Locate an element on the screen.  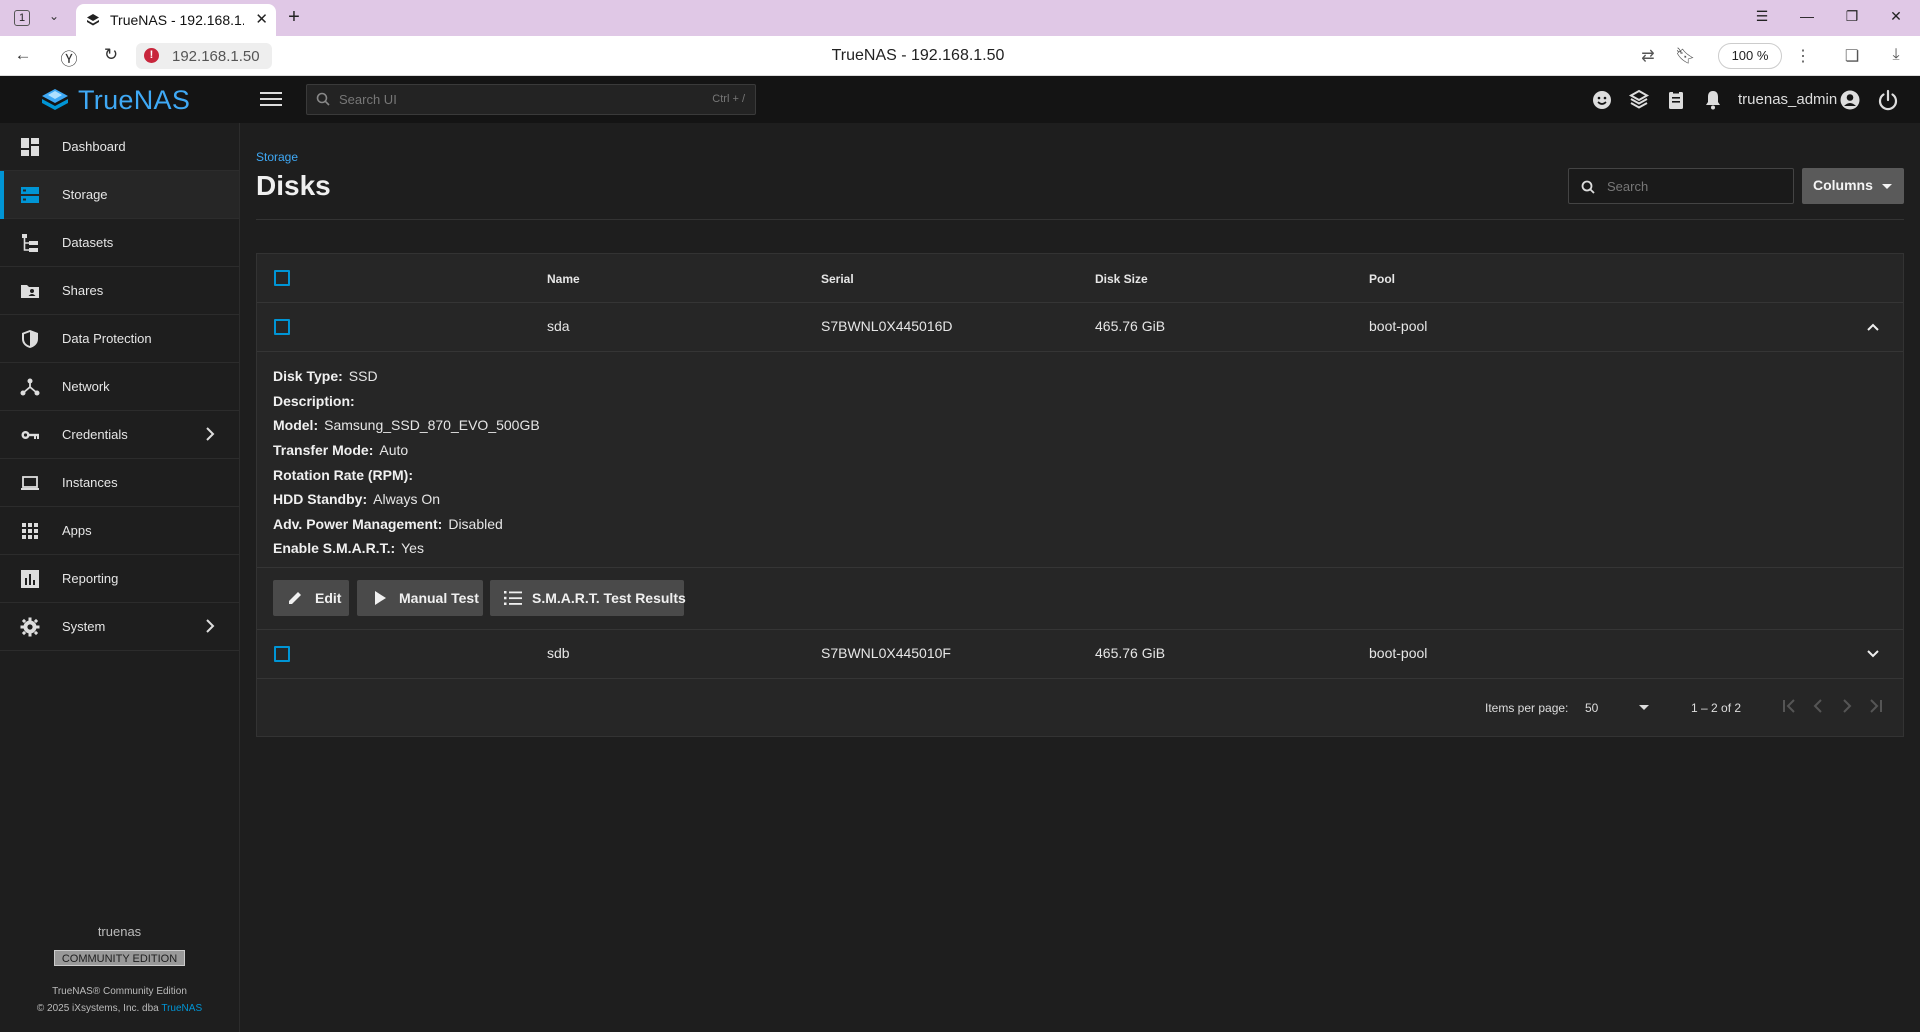
detail-value: Auto is located at coordinates (394, 450).